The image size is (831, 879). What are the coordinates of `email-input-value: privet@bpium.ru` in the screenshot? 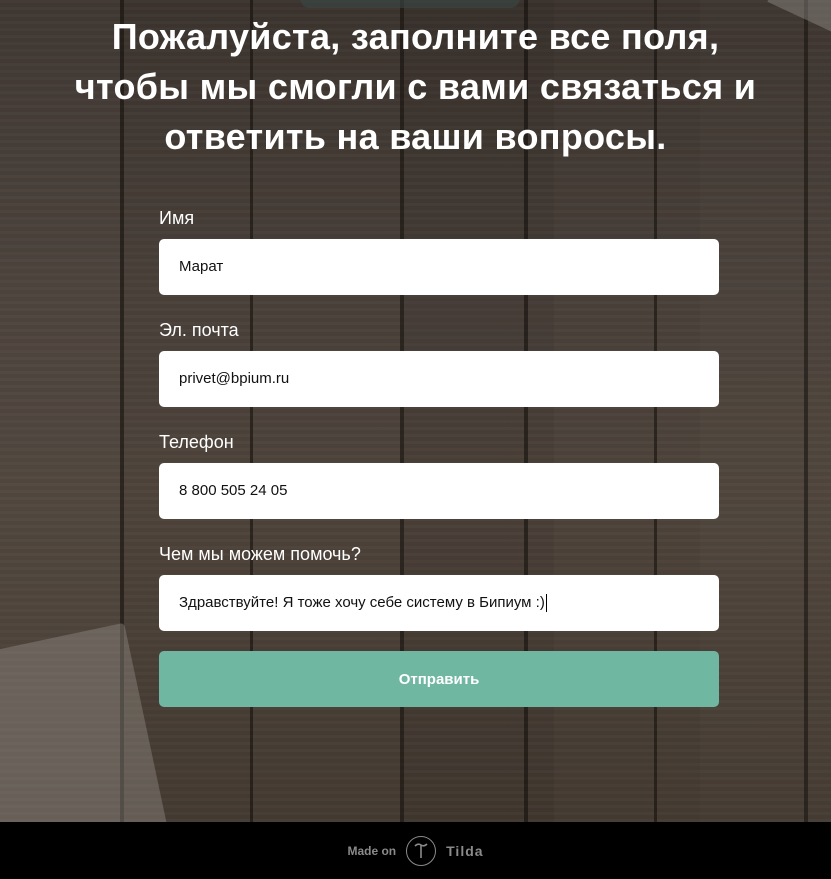 It's located at (234, 378).